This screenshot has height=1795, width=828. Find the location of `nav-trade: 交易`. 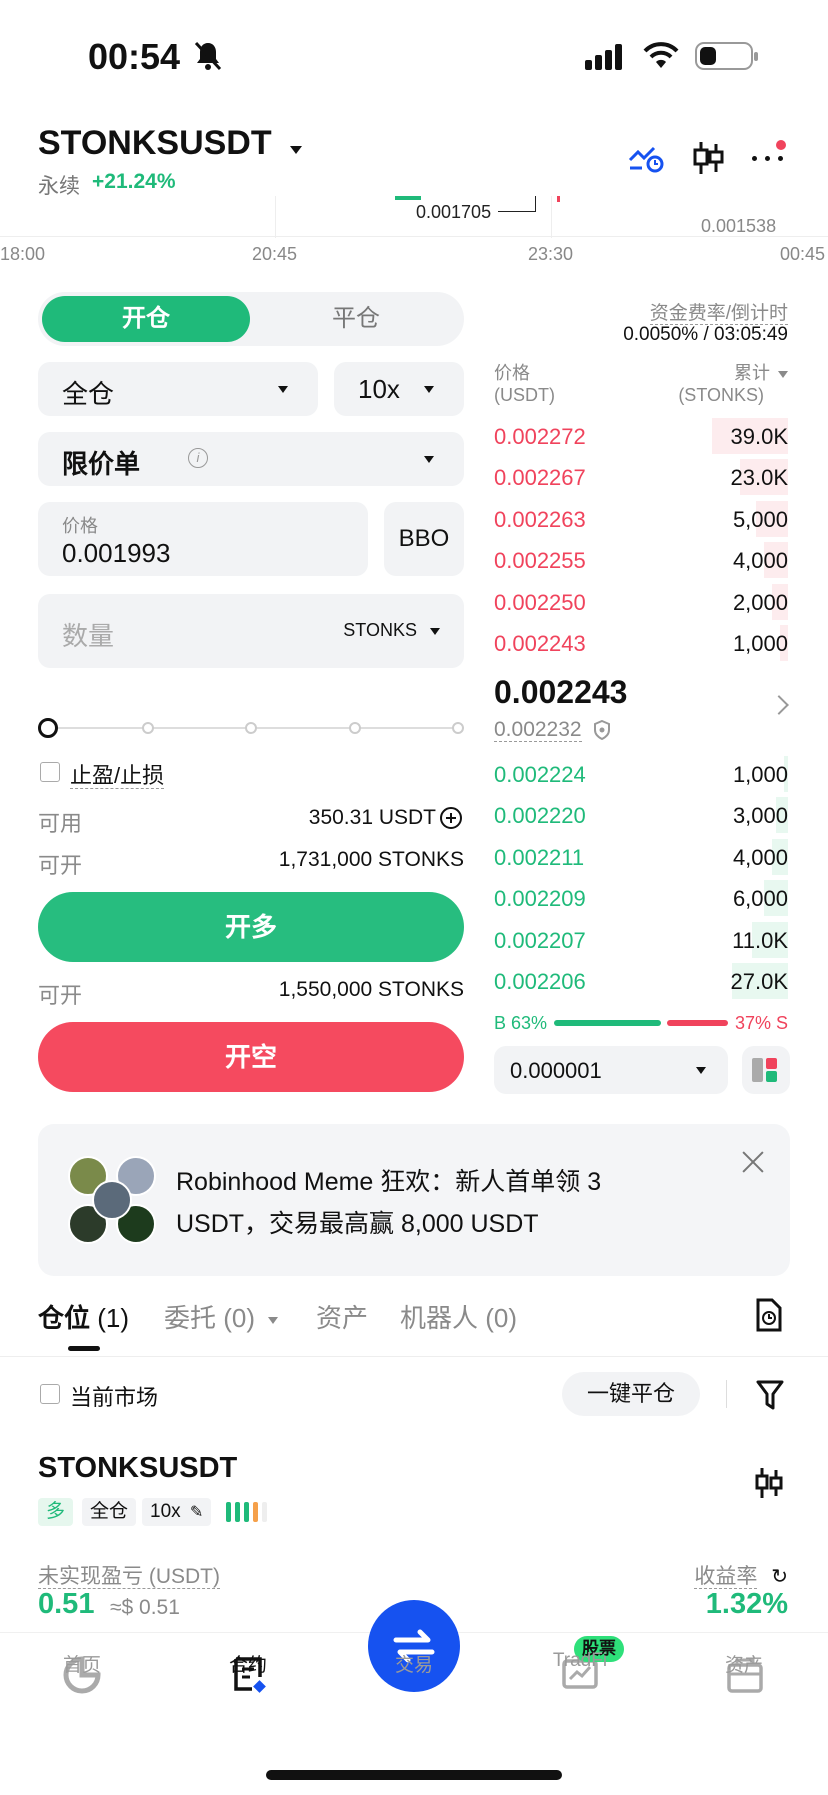

nav-trade: 交易 is located at coordinates (414, 1663).